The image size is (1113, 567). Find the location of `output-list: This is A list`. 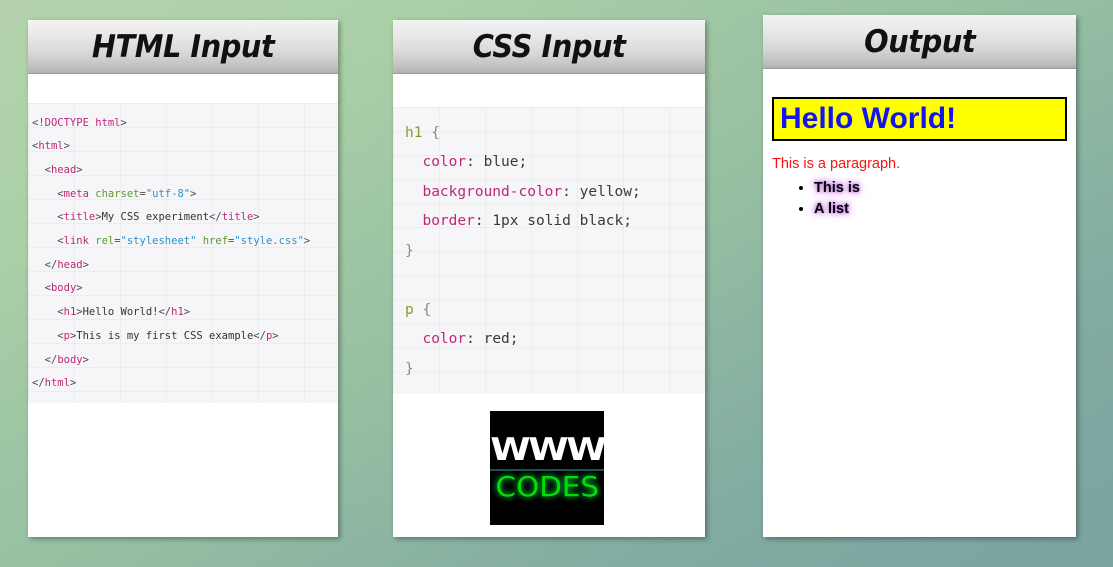

output-list: This is A list is located at coordinates (919, 198).